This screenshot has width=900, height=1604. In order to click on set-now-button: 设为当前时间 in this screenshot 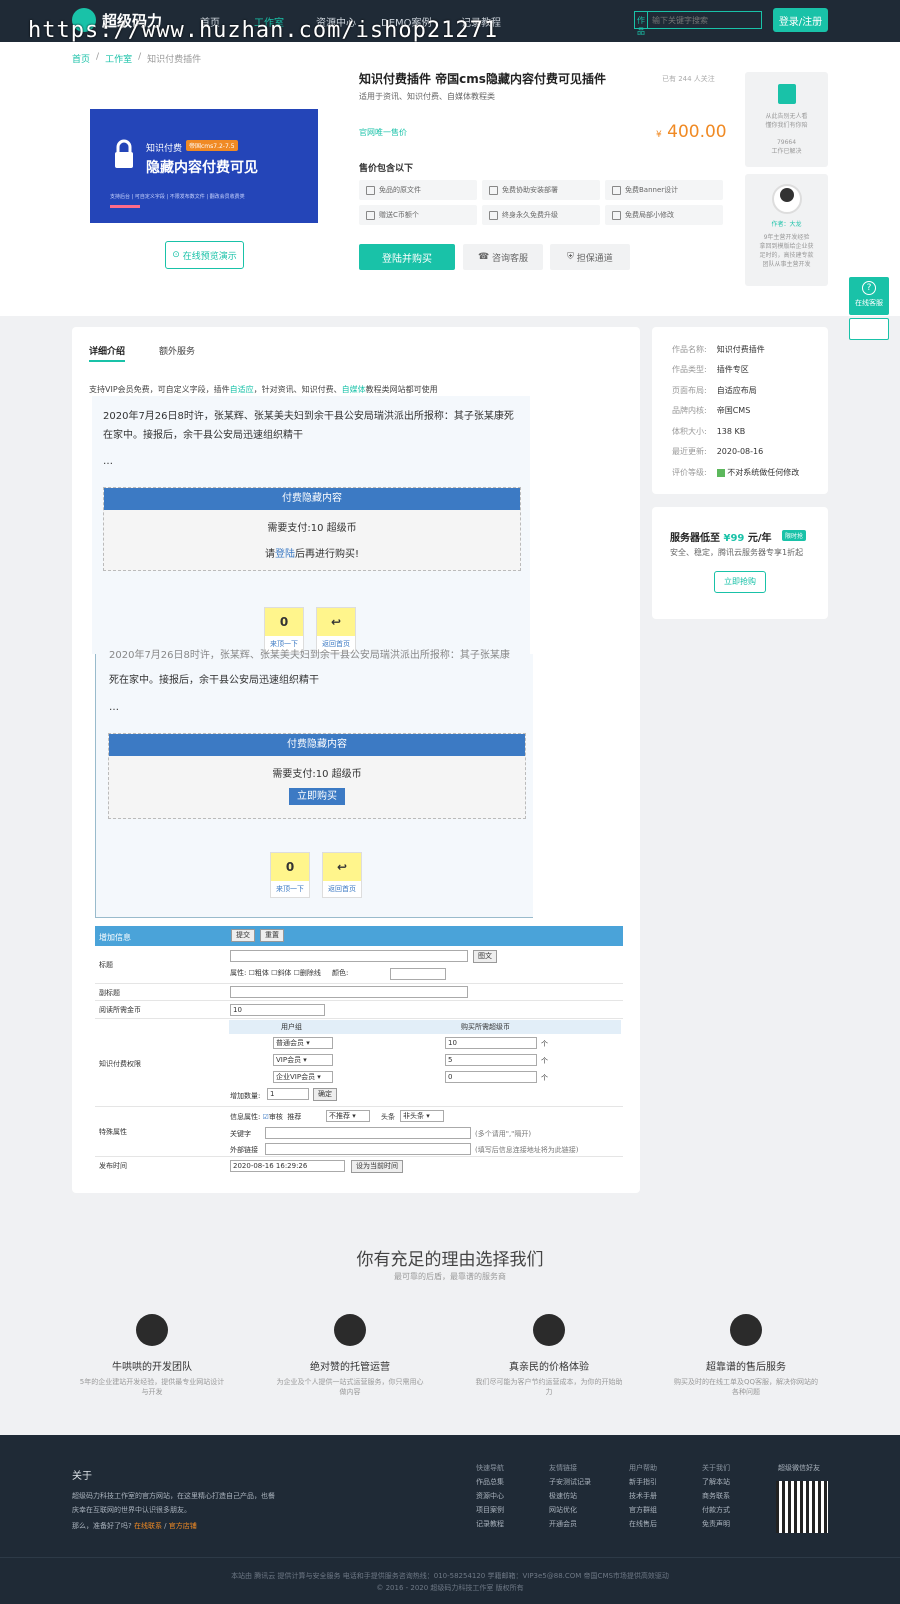, I will do `click(377, 1166)`.